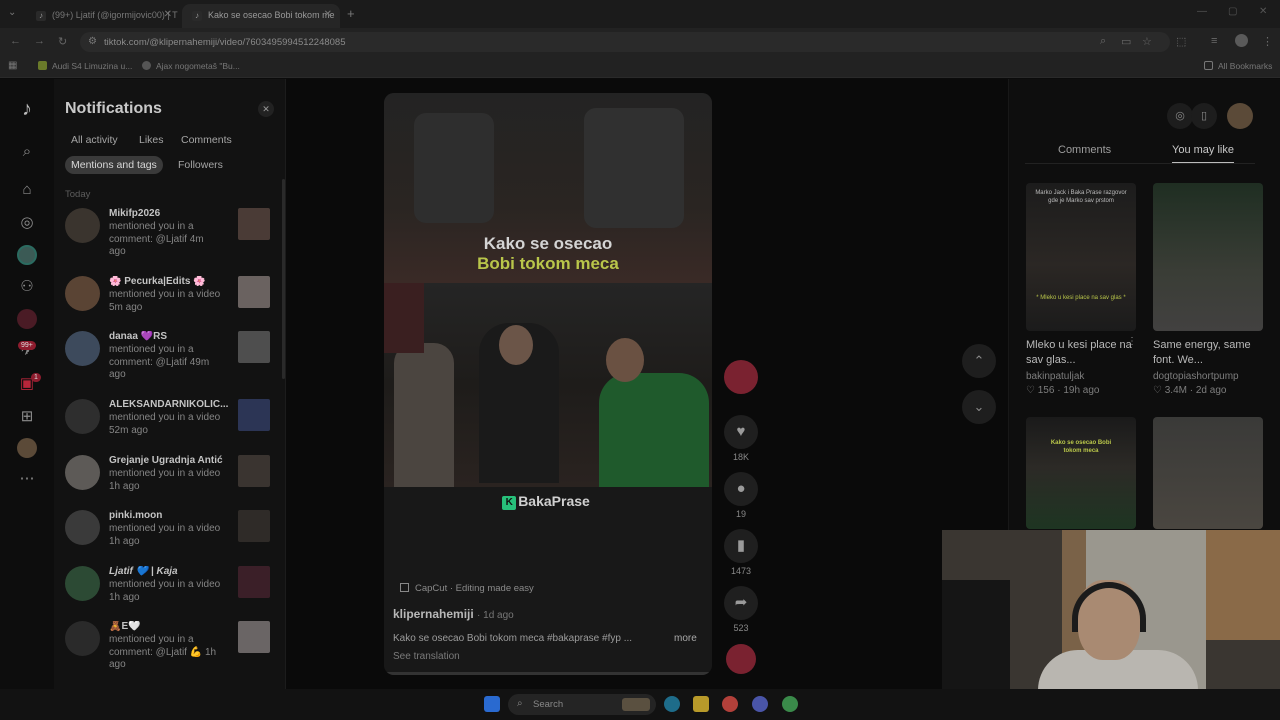  I want to click on card-meta: ♡ 156 · 19h ago, so click(1063, 390).